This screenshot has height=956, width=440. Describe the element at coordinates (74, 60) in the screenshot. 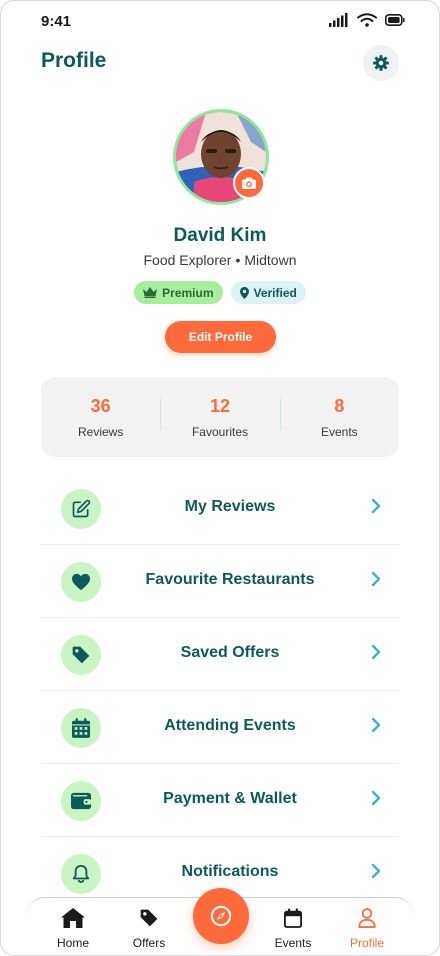

I see `page-title: Profile` at that location.